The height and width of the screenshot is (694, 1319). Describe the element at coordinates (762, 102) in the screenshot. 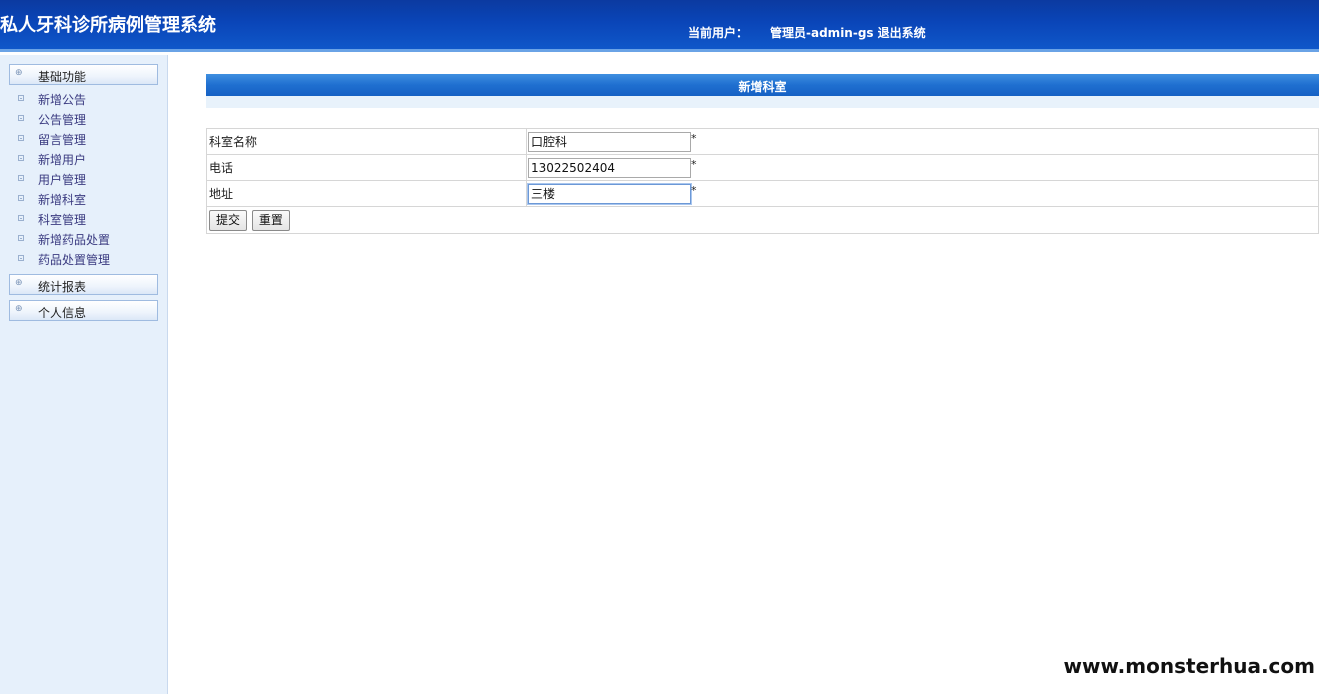

I see `panel-subbar` at that location.